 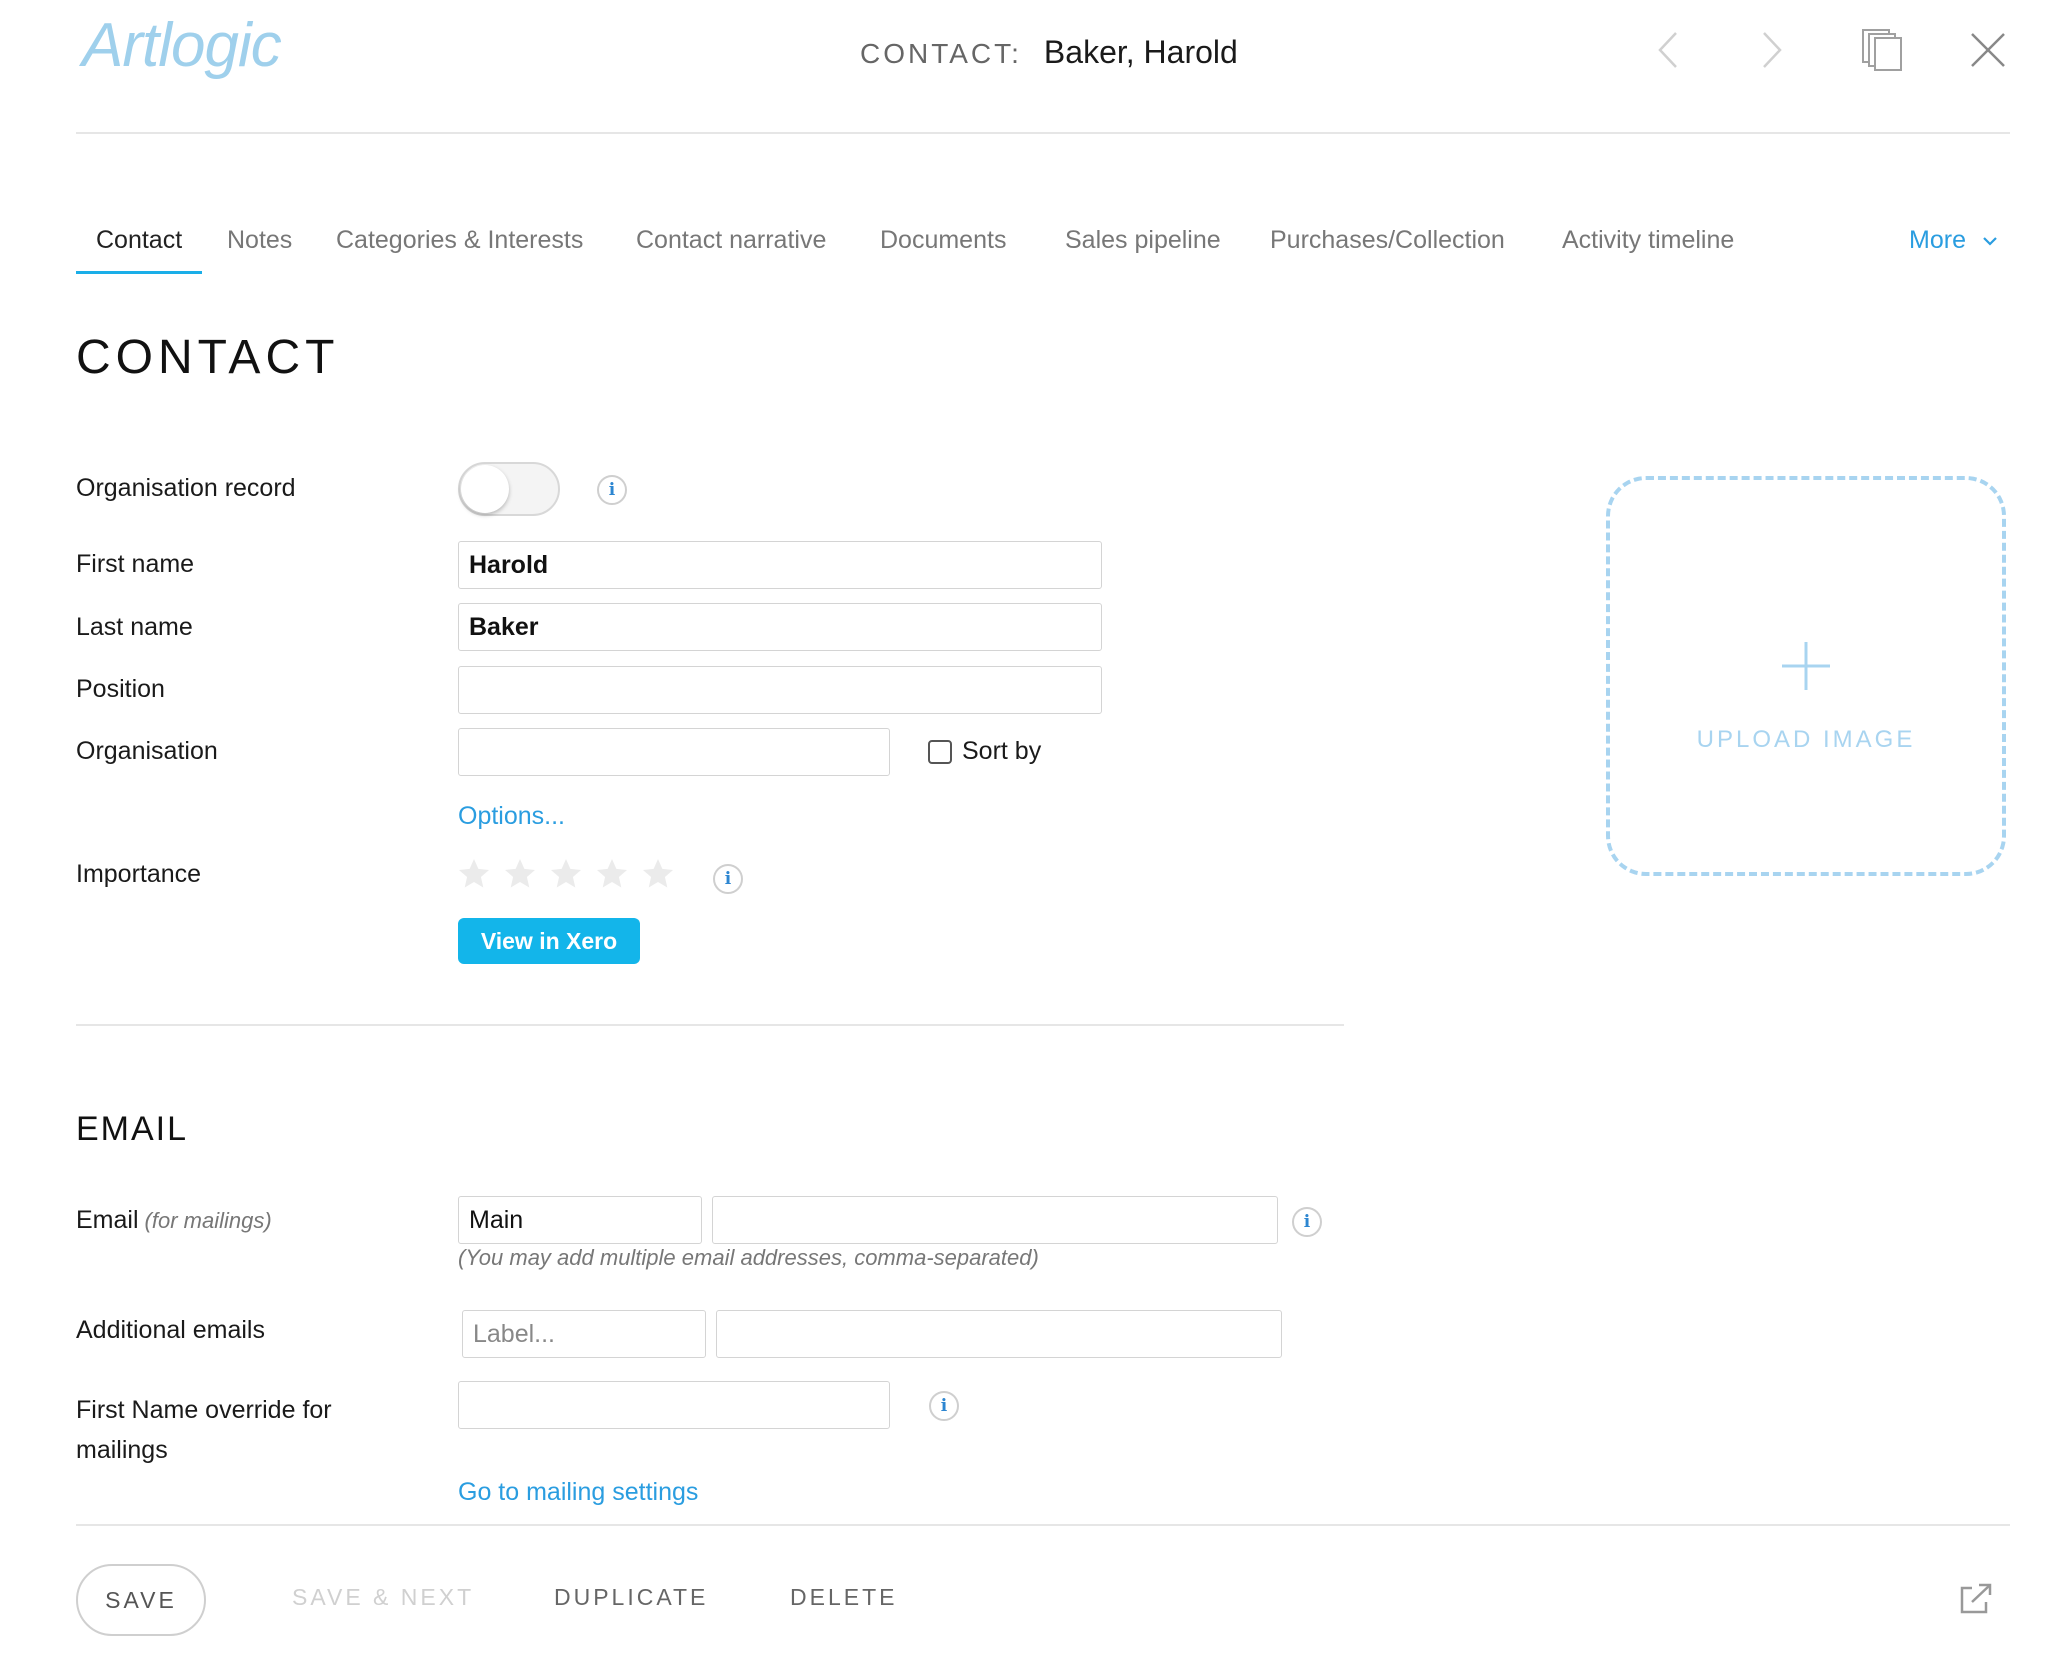 I want to click on organisation-input, so click(x=674, y=752).